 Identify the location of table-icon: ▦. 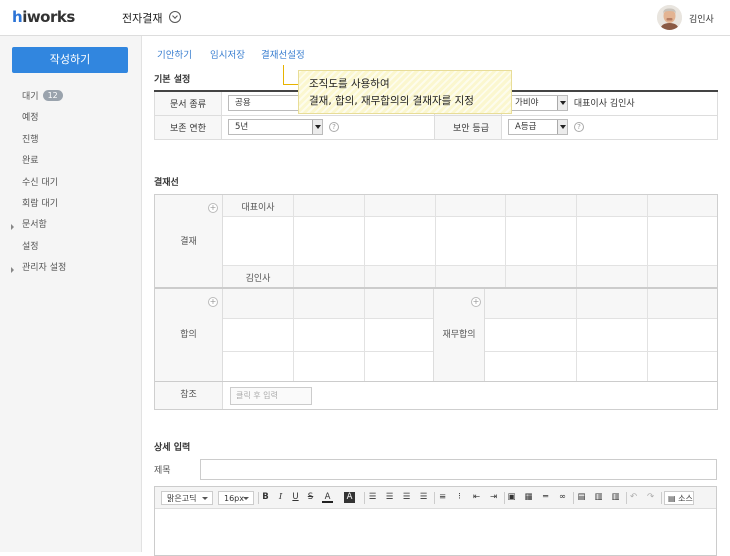
(528, 497).